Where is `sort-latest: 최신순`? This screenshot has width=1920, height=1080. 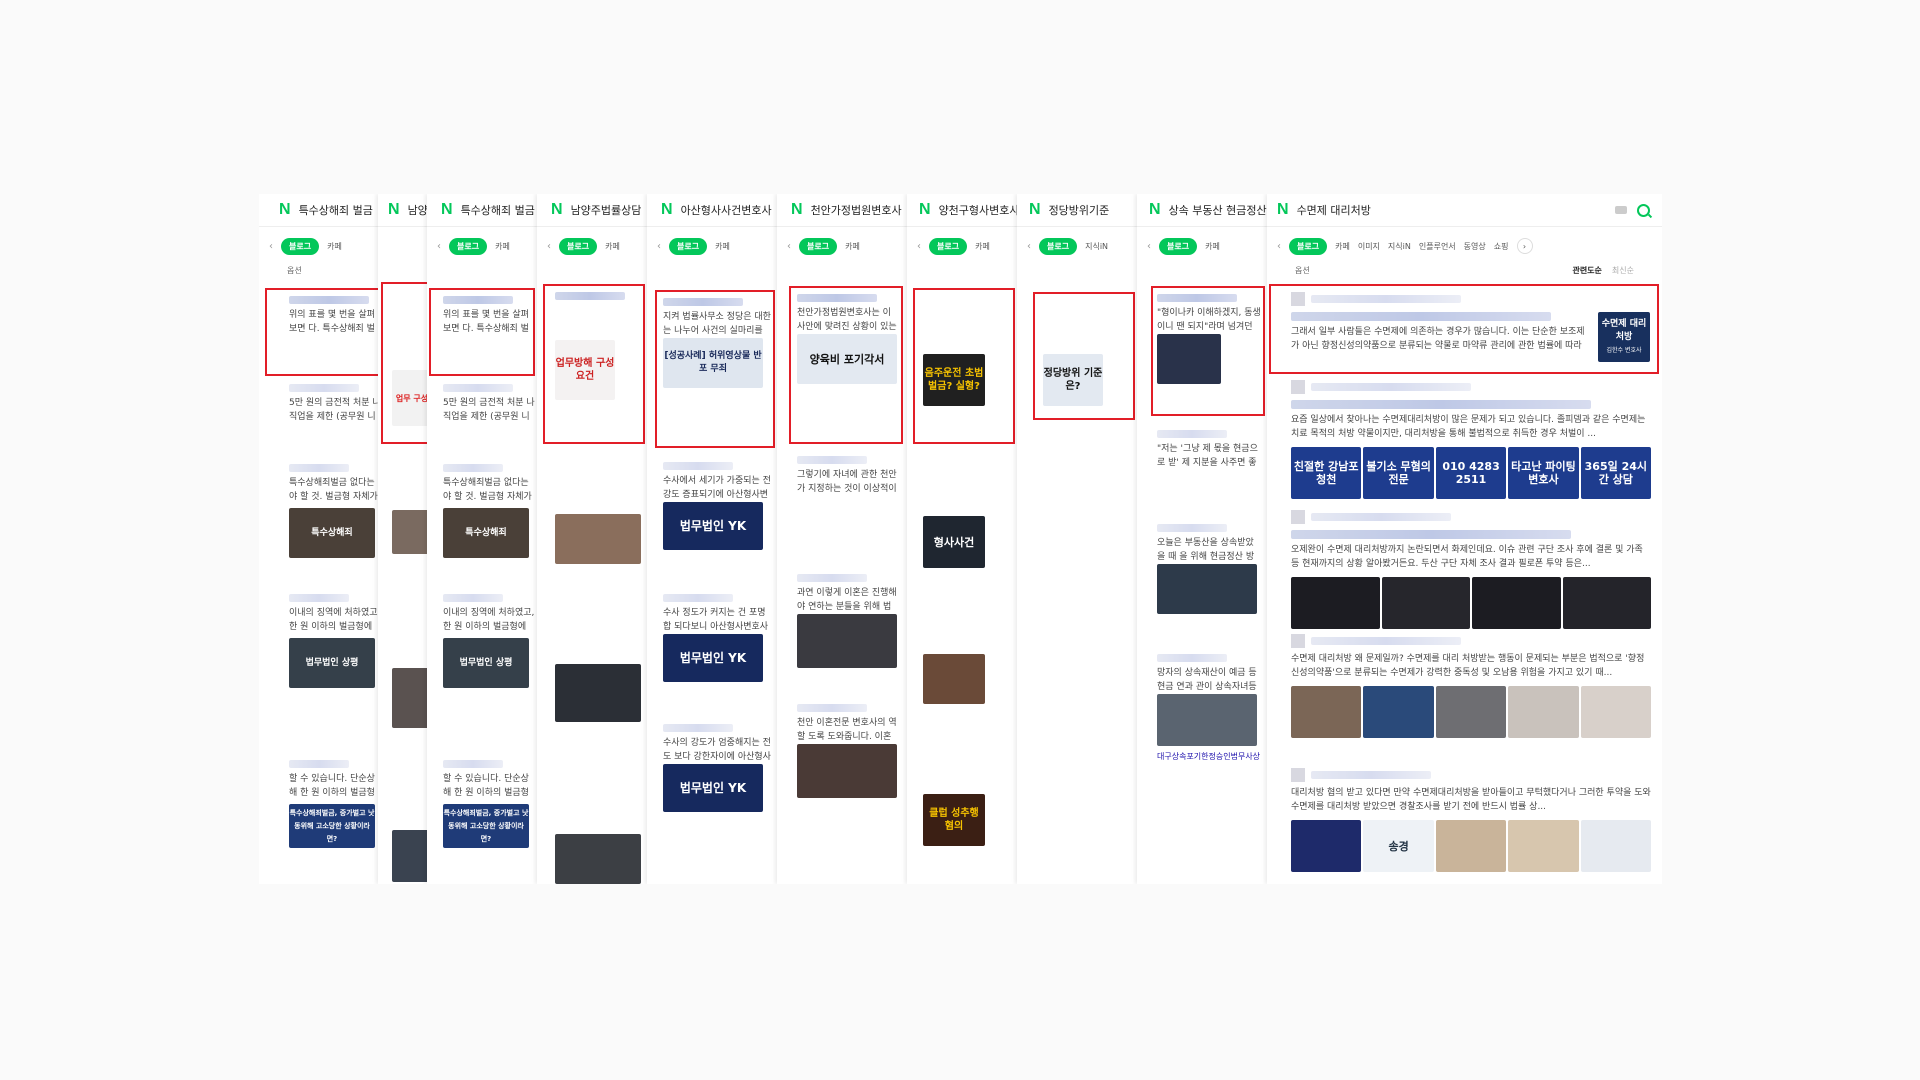
sort-latest: 최신순 is located at coordinates (1623, 270).